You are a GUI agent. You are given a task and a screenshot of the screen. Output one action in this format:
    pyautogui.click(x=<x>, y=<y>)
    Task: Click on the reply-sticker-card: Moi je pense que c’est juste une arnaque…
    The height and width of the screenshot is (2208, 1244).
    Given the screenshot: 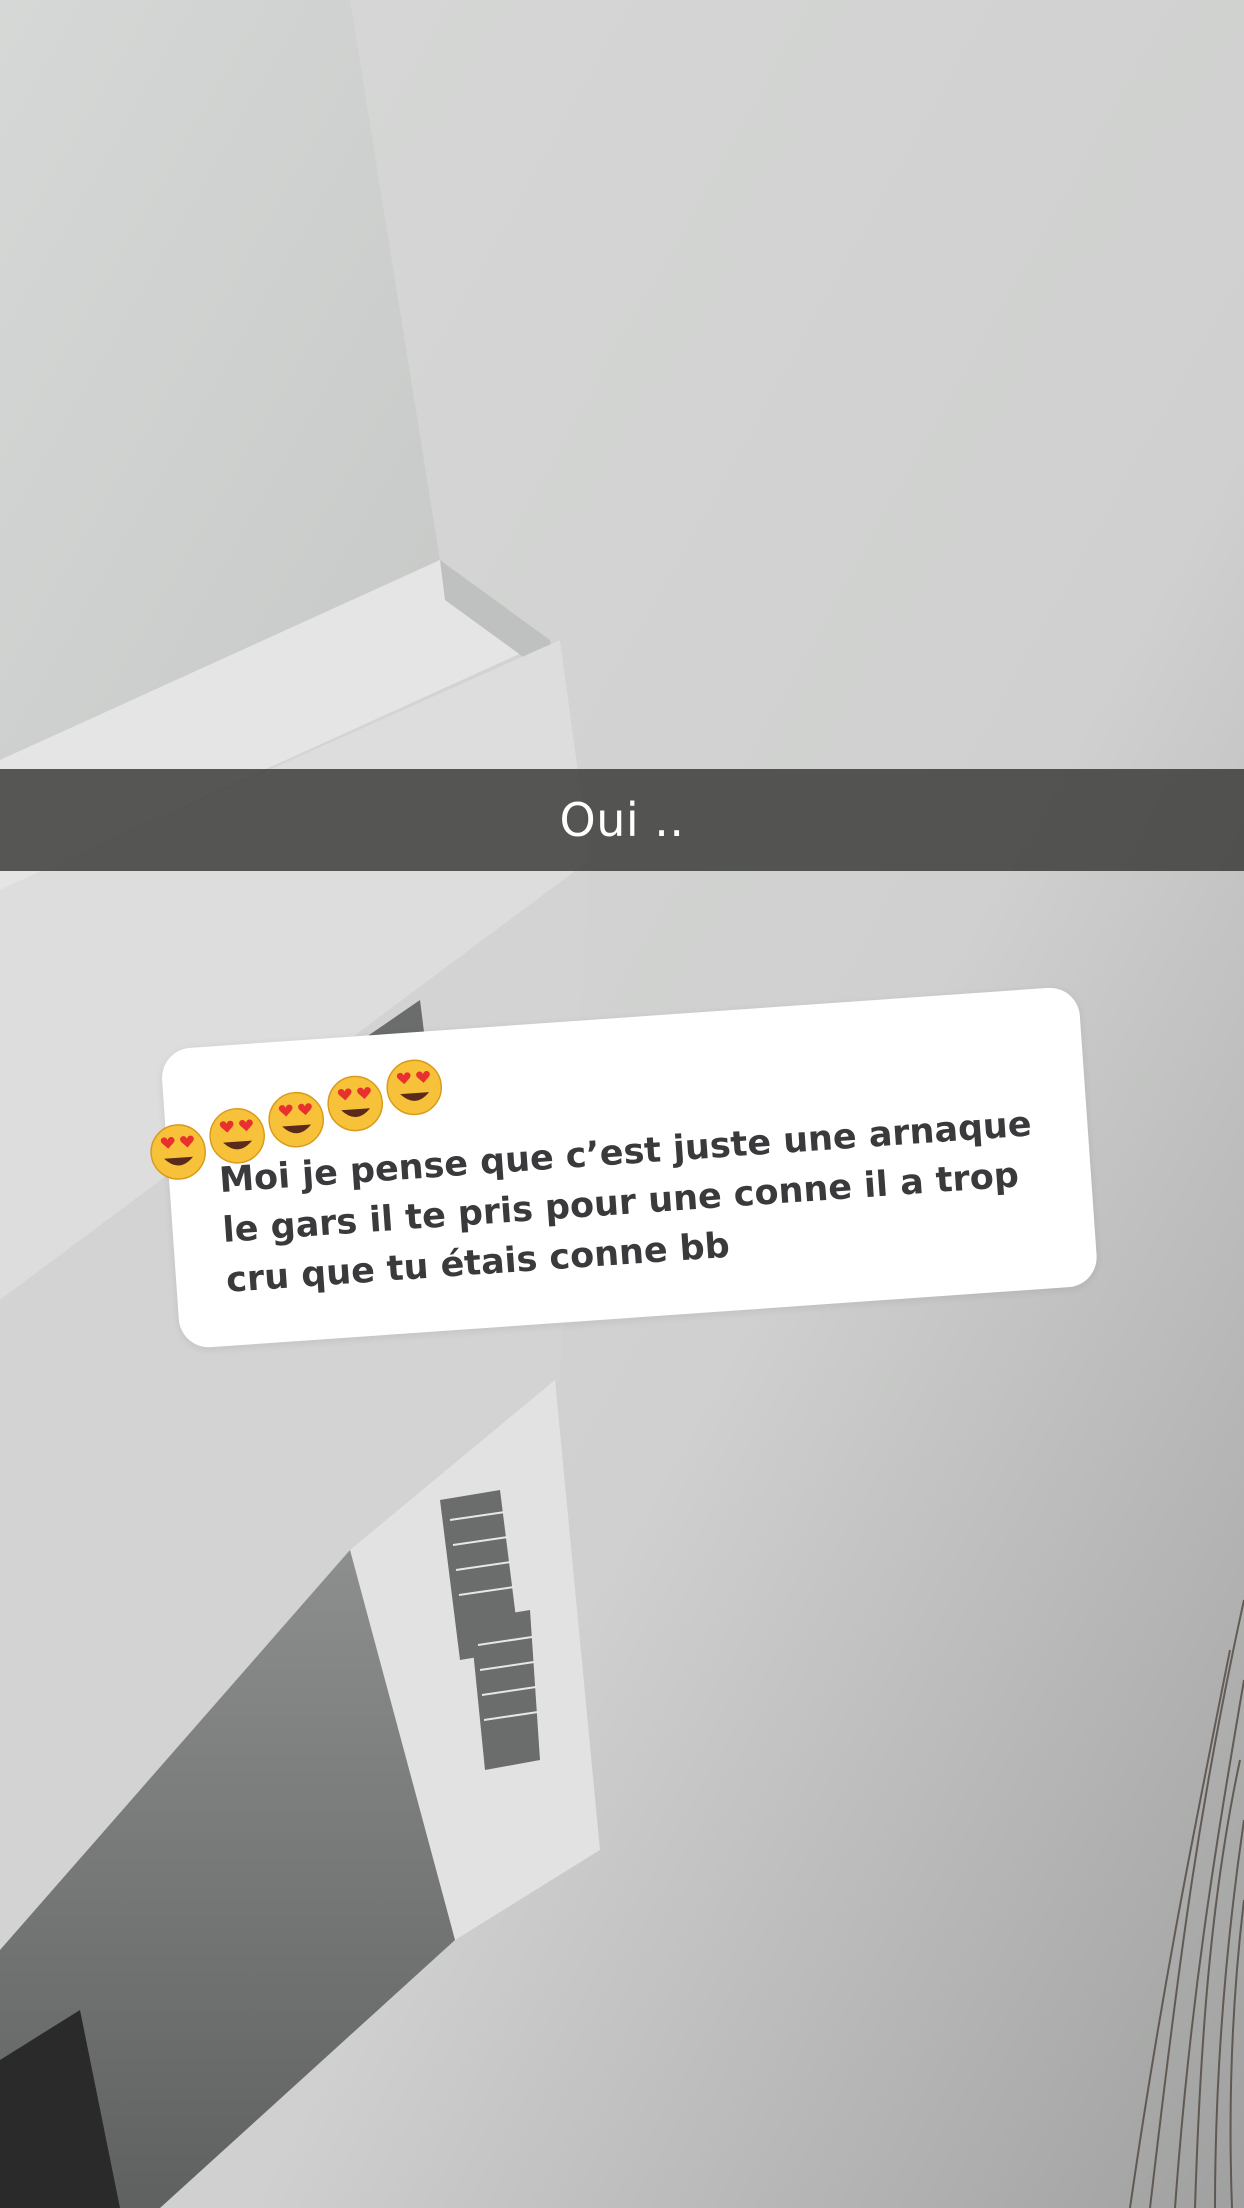 What is the action you would take?
    pyautogui.click(x=624, y=1167)
    